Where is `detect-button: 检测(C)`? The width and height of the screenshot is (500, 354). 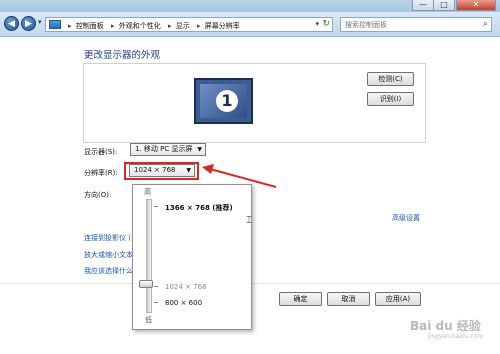
detect-button: 检测(C) is located at coordinates (390, 79).